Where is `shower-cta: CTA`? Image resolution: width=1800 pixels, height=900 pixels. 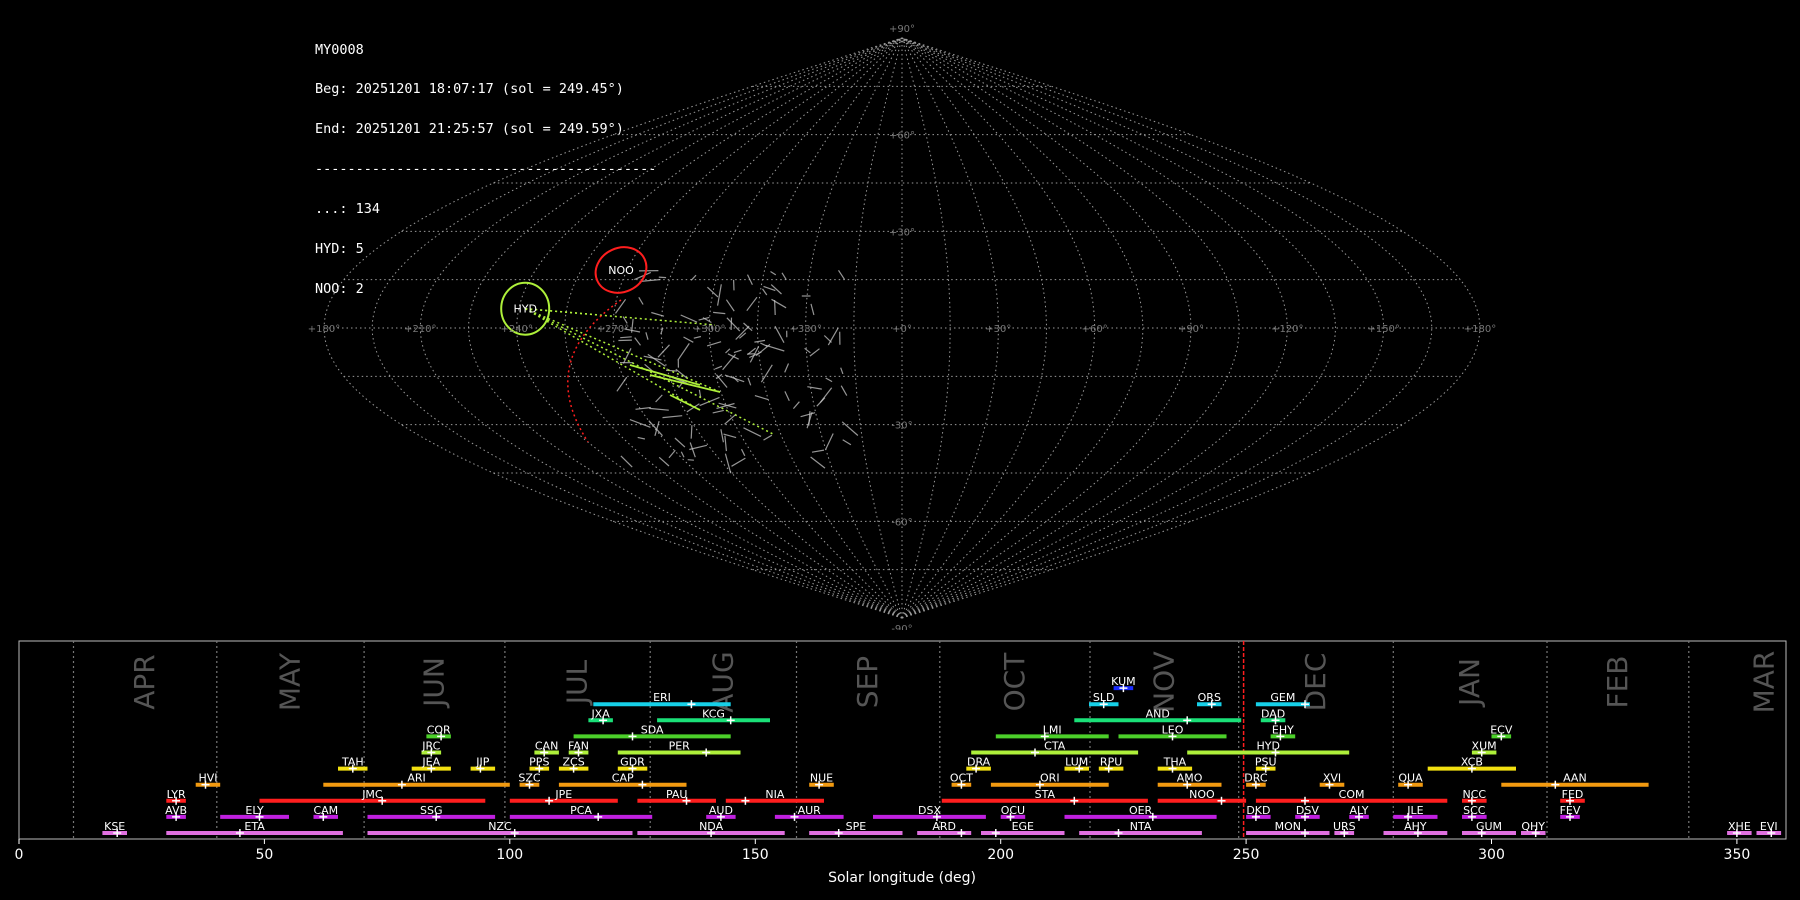
shower-cta: CTA is located at coordinates (1055, 748).